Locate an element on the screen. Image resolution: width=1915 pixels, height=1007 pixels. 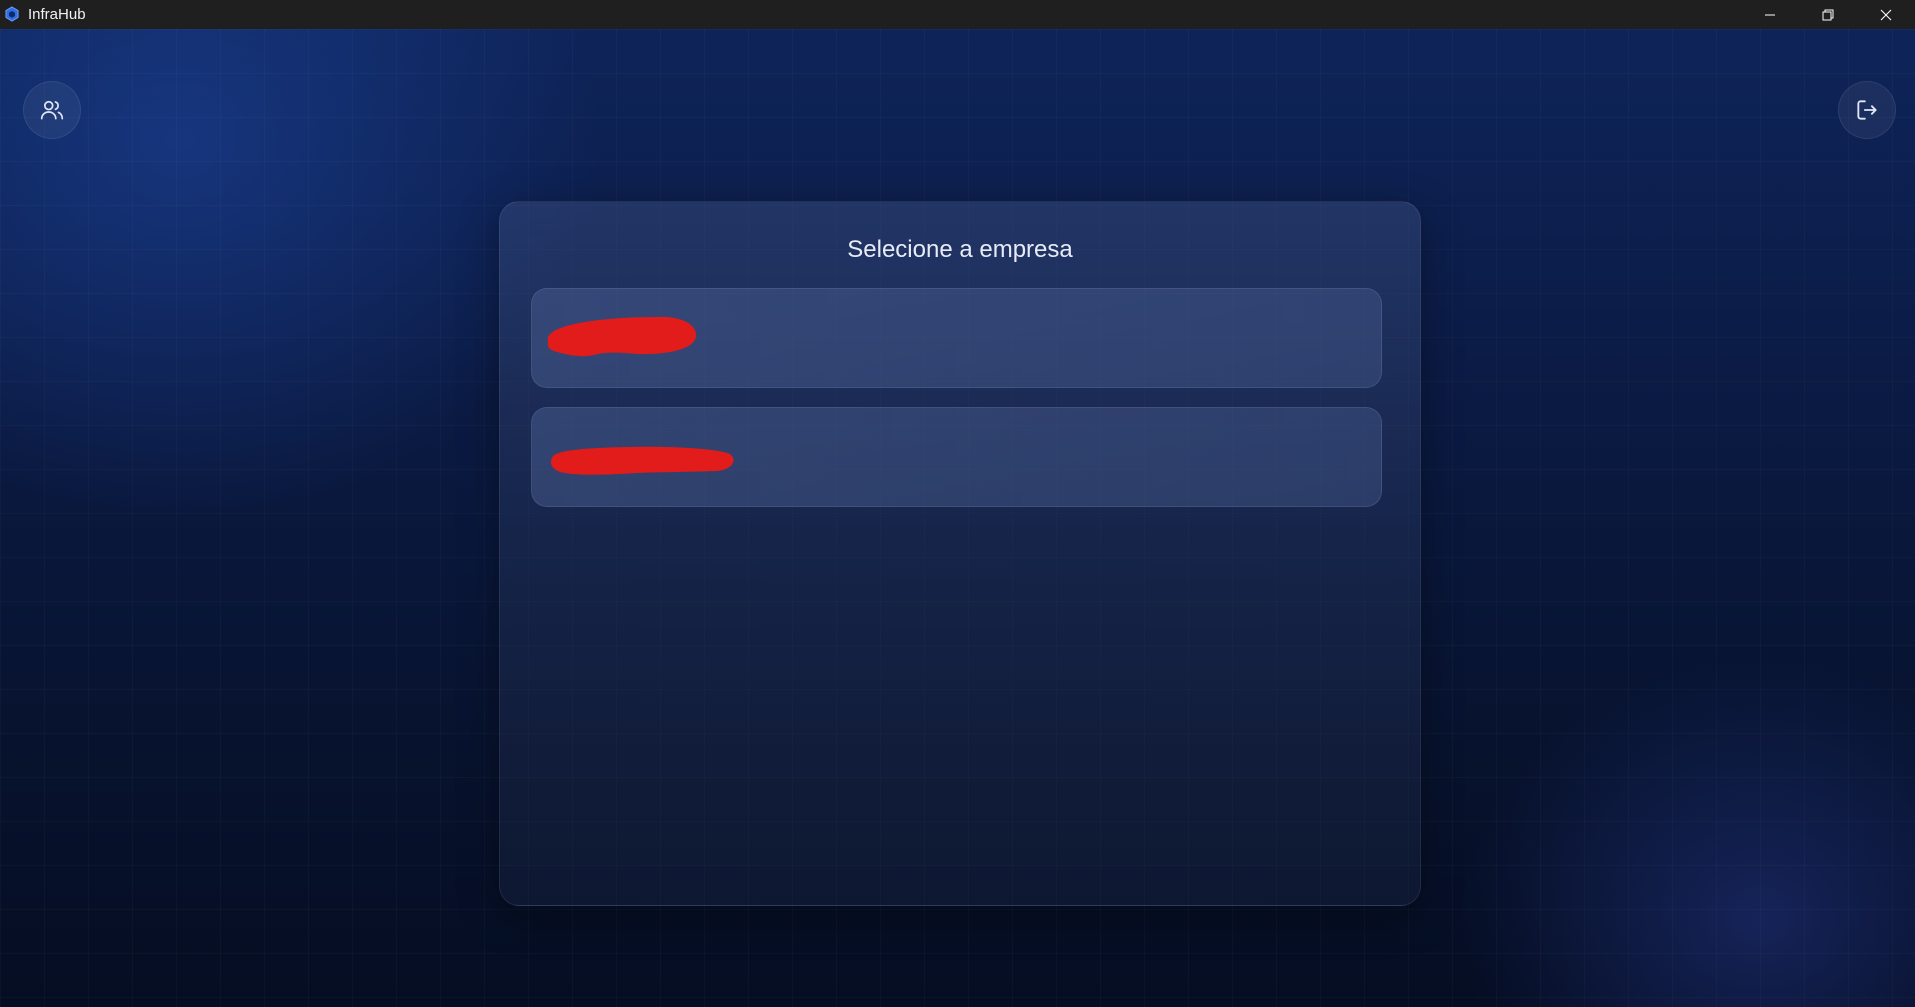
minimize-icon is located at coordinates (1770, 14).